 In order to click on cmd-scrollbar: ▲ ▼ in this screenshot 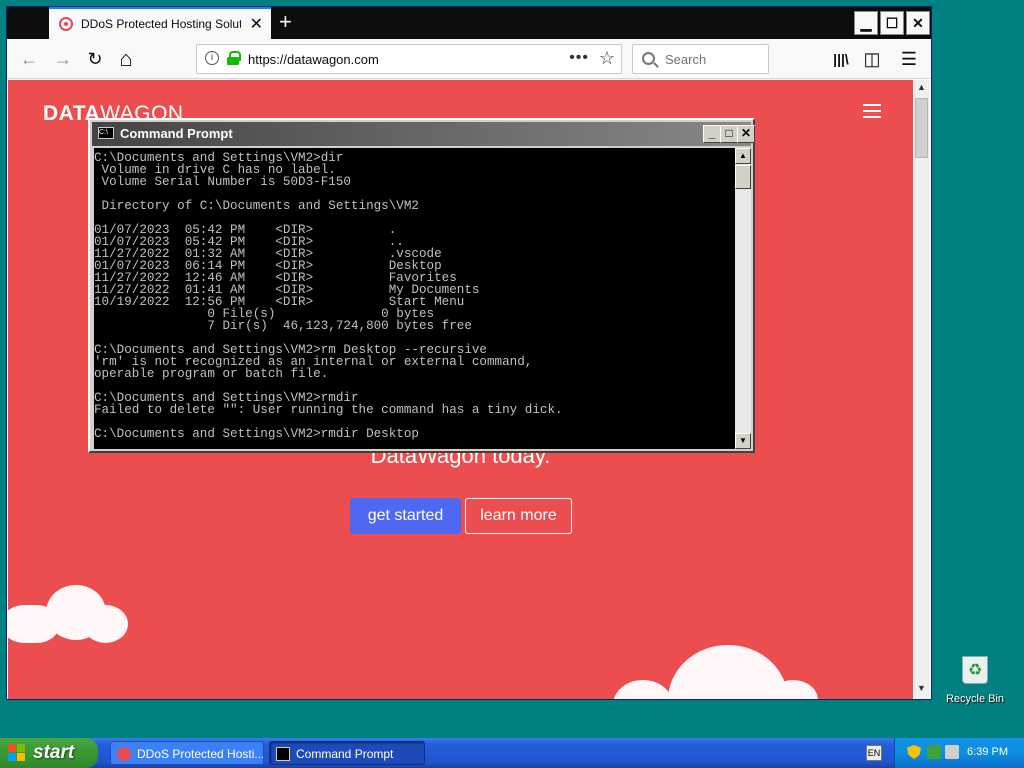, I will do `click(743, 298)`.